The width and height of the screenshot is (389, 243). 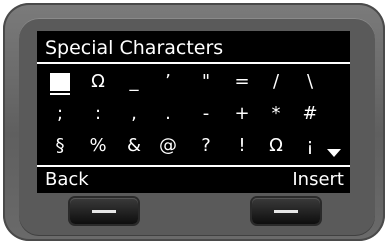 What do you see at coordinates (310, 82) in the screenshot?
I see `char-cell: \` at bounding box center [310, 82].